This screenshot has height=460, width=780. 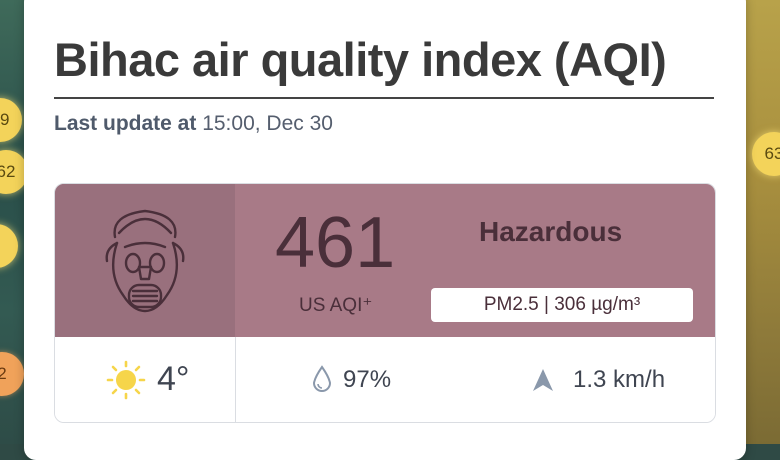 I want to click on temperature-value: 4°, so click(x=173, y=379).